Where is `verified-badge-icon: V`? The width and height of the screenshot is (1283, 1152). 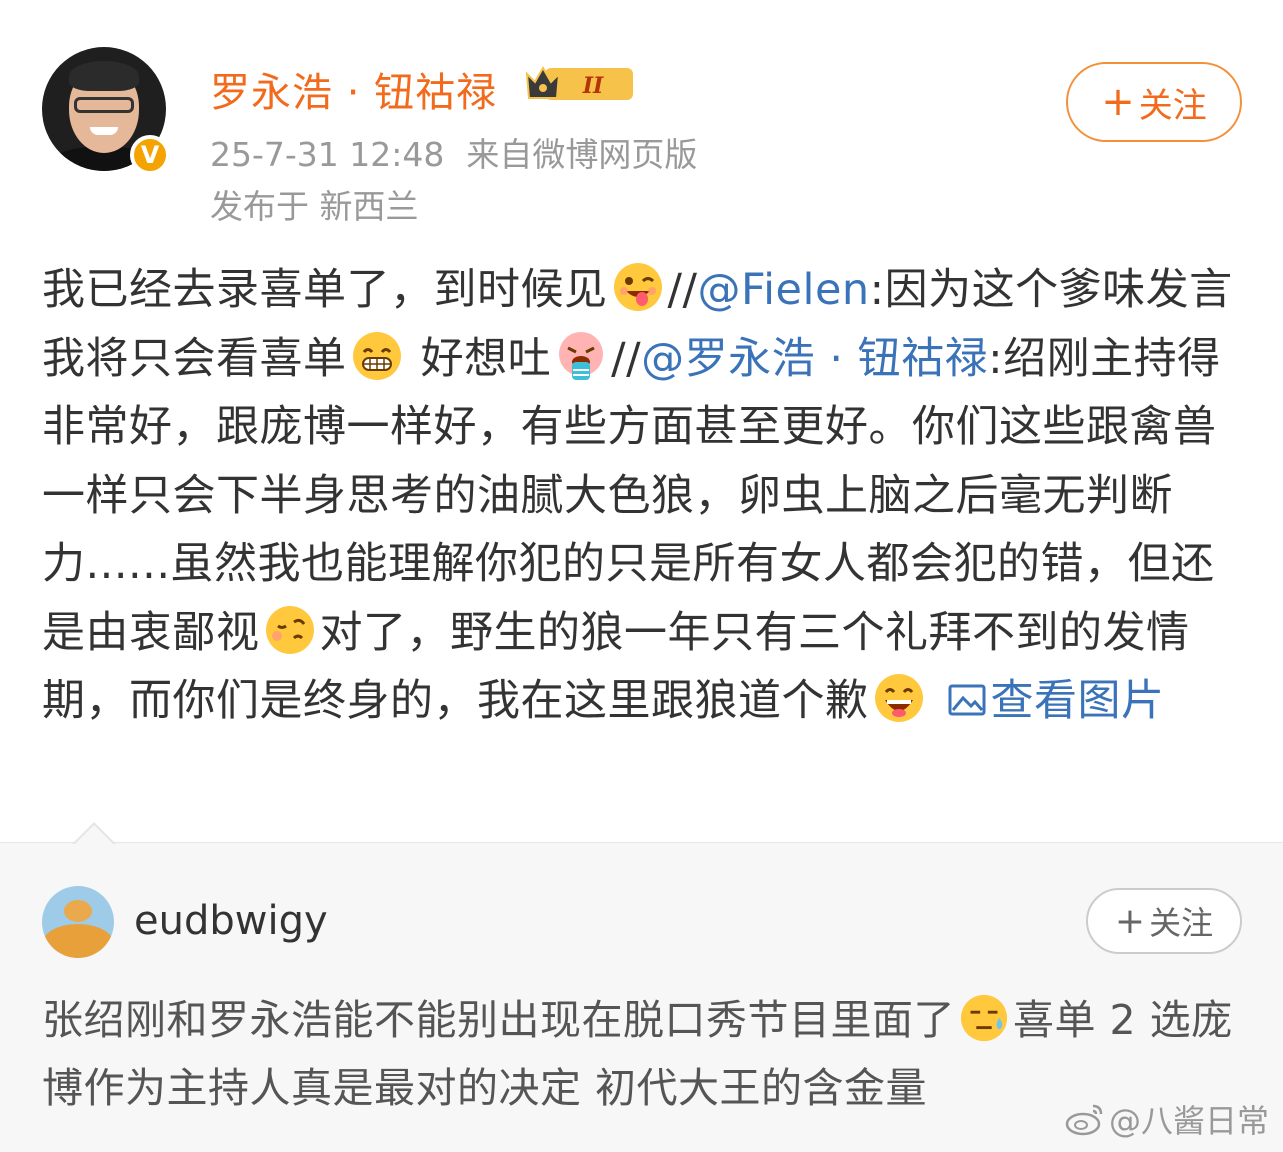
verified-badge-icon: V is located at coordinates (150, 155).